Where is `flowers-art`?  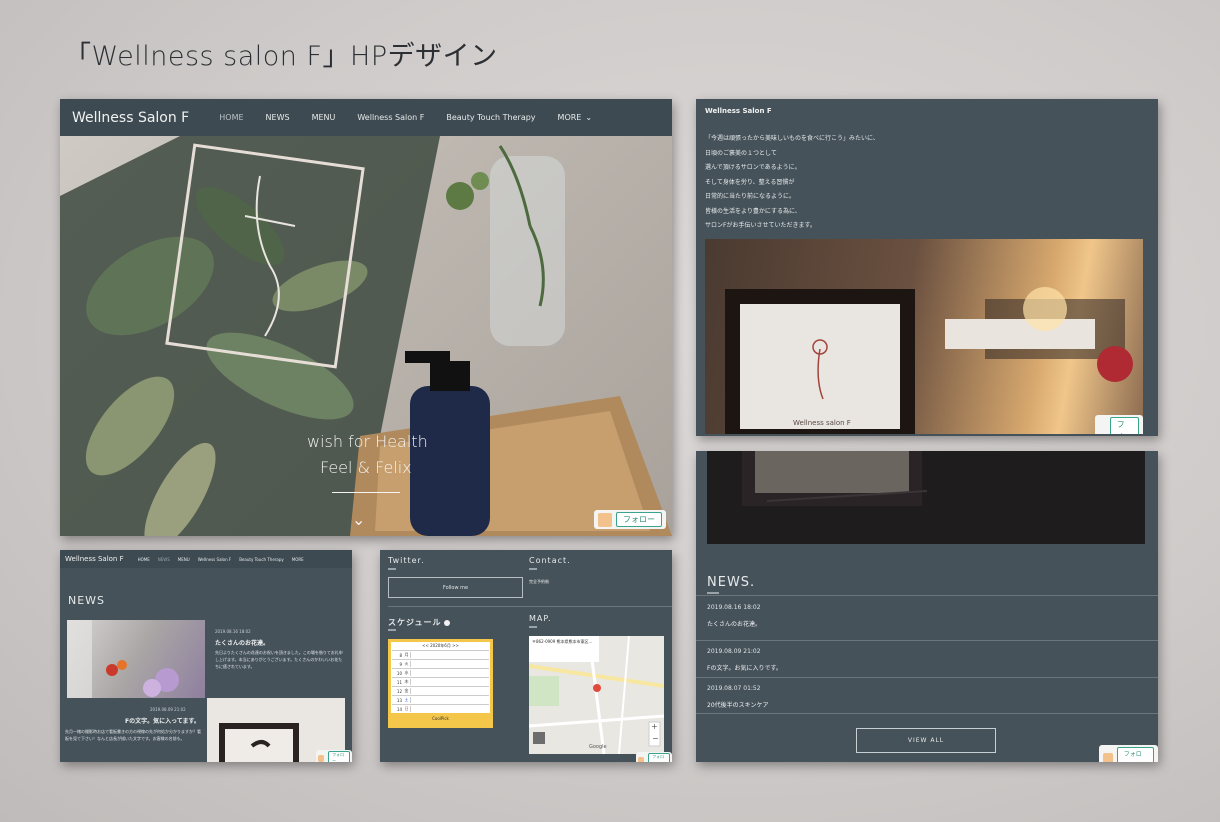 flowers-art is located at coordinates (123, 659).